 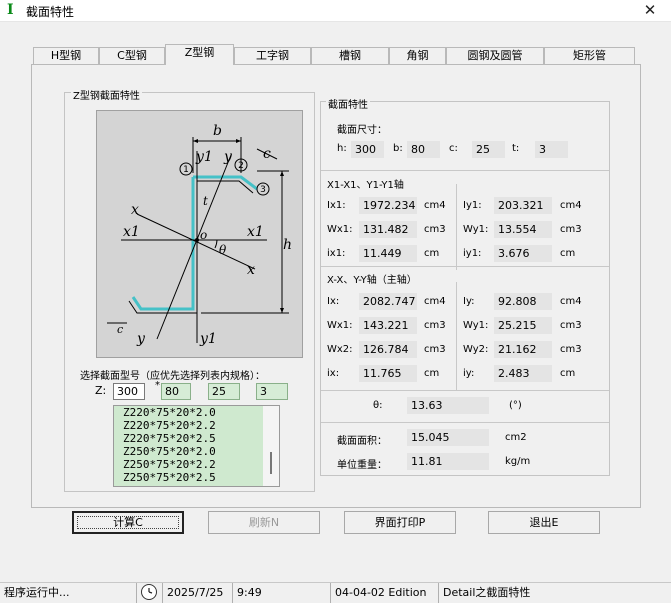 What do you see at coordinates (472, 205) in the screenshot?
I see `iy1-label: Iy1:` at bounding box center [472, 205].